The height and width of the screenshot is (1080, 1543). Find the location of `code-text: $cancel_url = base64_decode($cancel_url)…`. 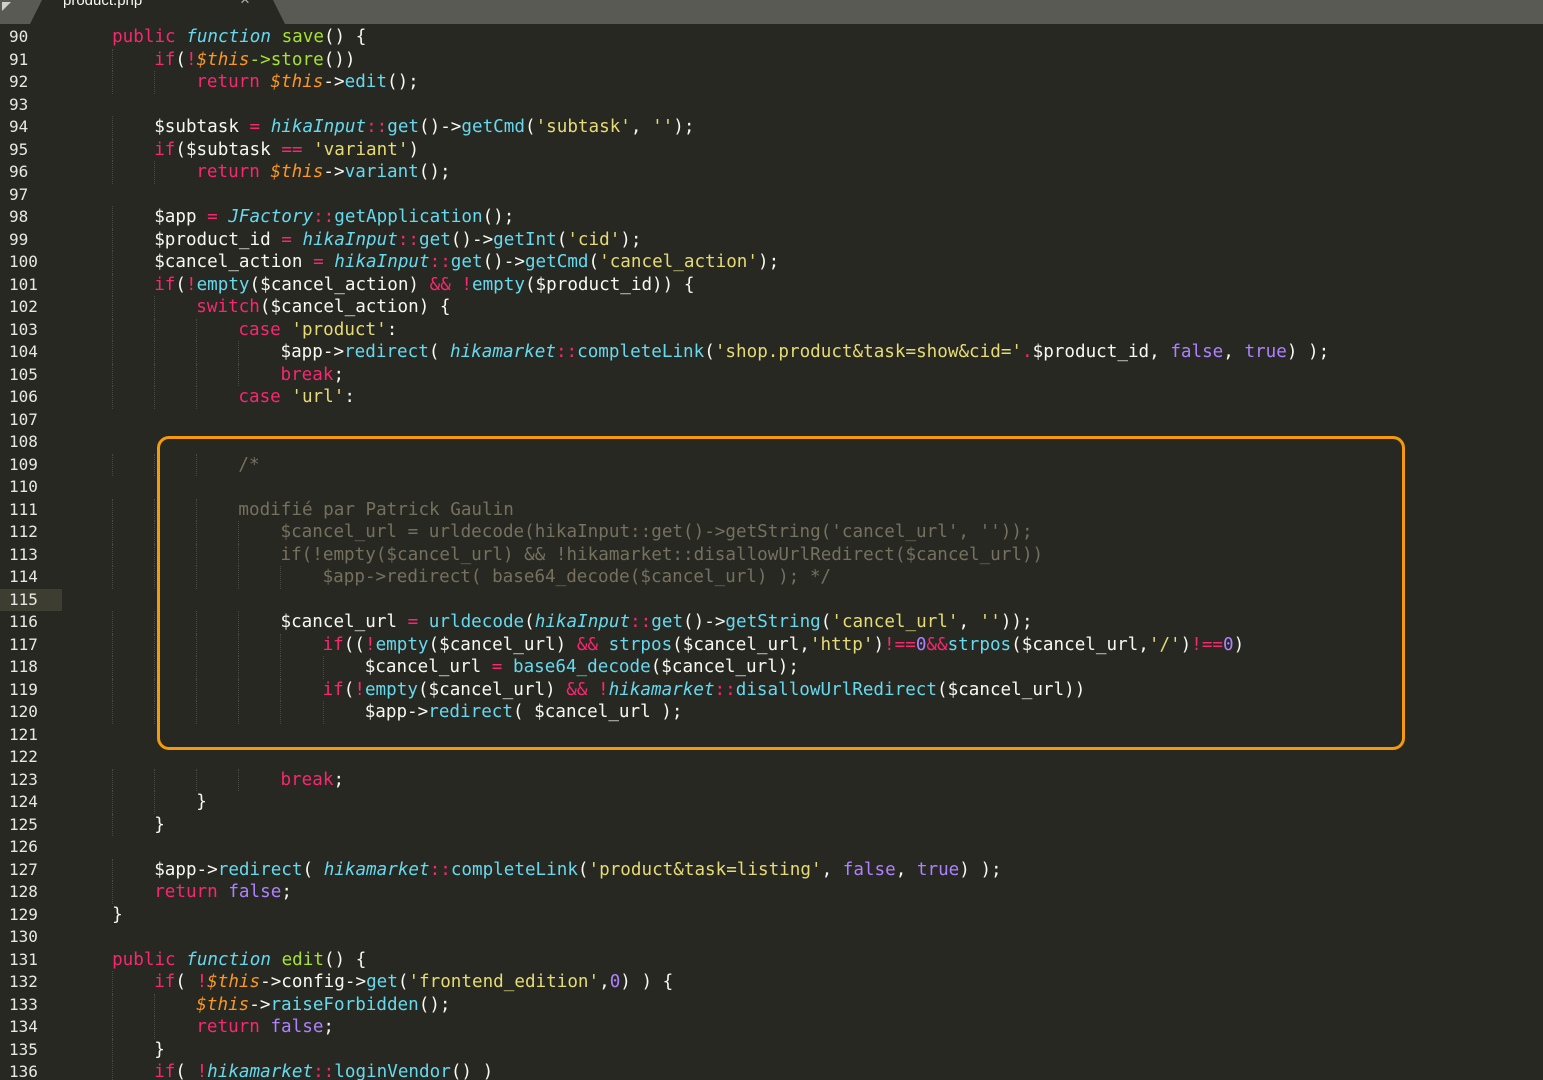

code-text: $cancel_url = base64_decode($cancel_url)… is located at coordinates (582, 667).